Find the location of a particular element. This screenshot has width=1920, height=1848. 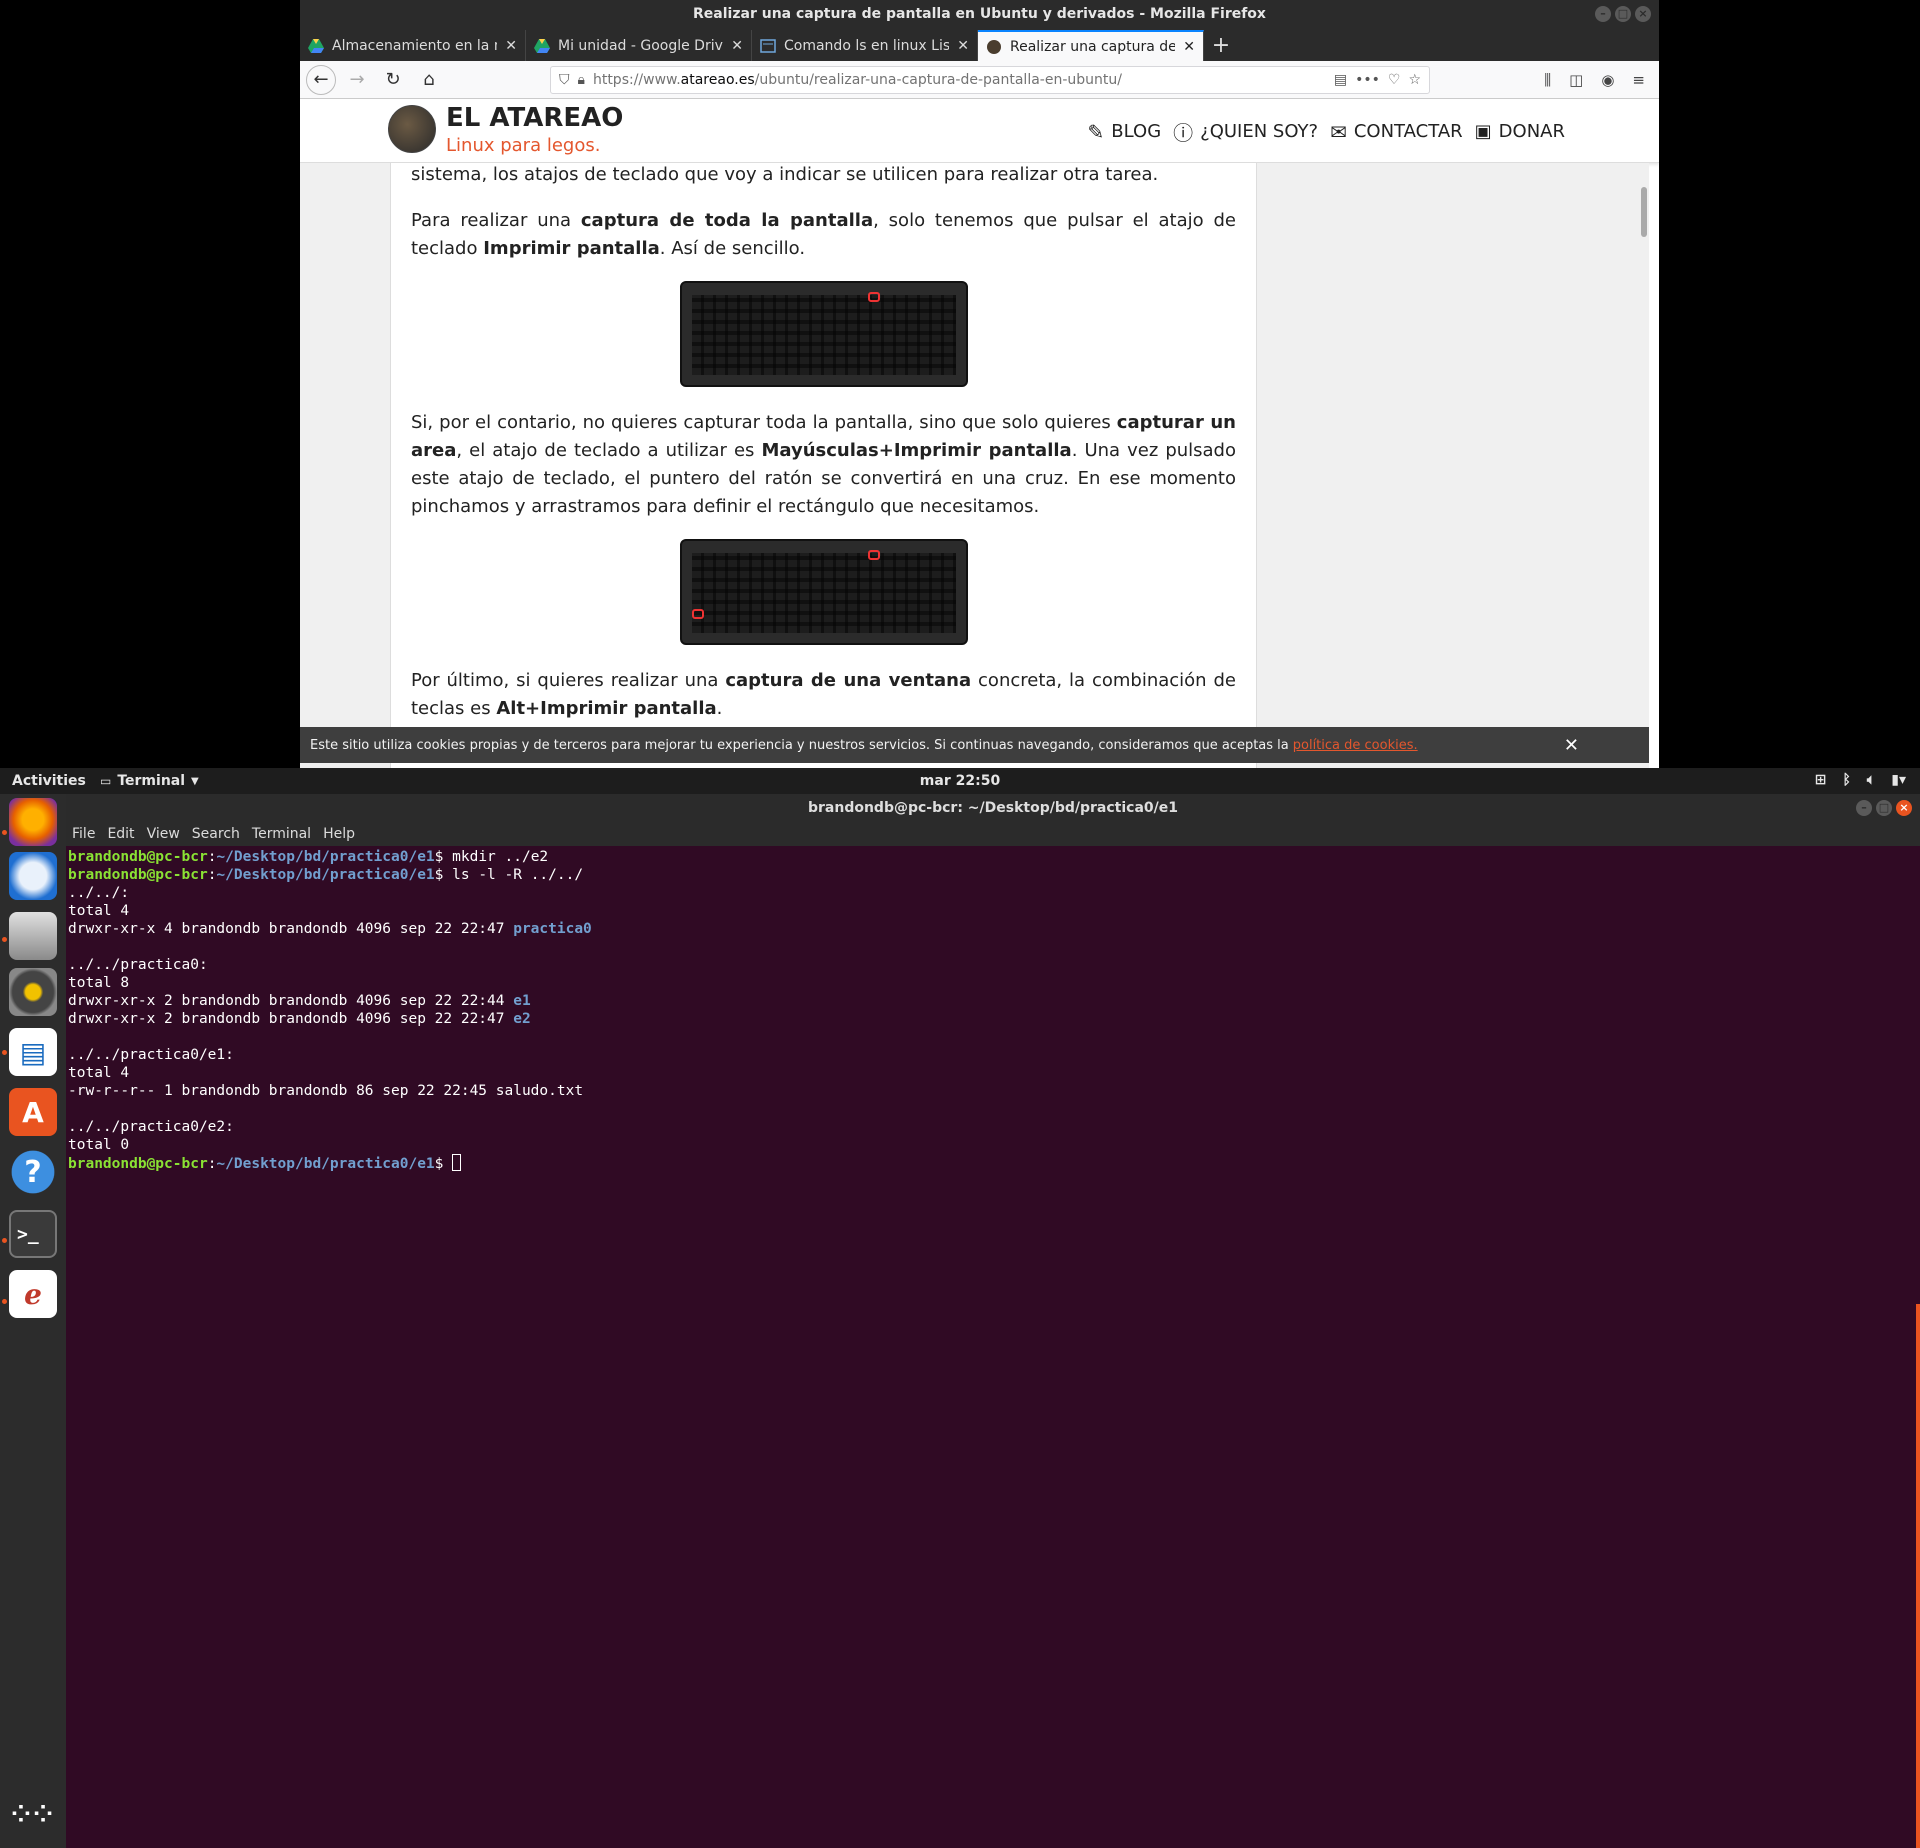

forward-button: → is located at coordinates (357, 80).